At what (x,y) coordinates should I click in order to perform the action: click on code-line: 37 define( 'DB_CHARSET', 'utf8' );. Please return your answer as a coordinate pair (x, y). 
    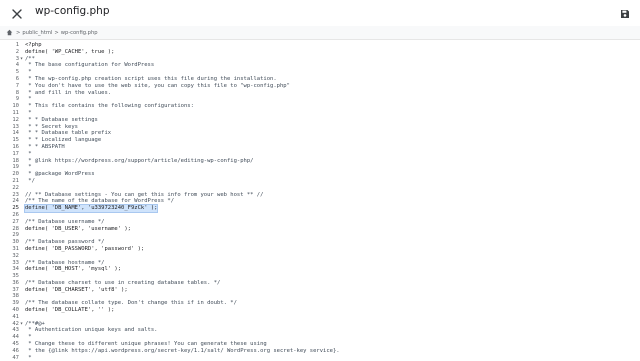
    Looking at the image, I should click on (320, 290).